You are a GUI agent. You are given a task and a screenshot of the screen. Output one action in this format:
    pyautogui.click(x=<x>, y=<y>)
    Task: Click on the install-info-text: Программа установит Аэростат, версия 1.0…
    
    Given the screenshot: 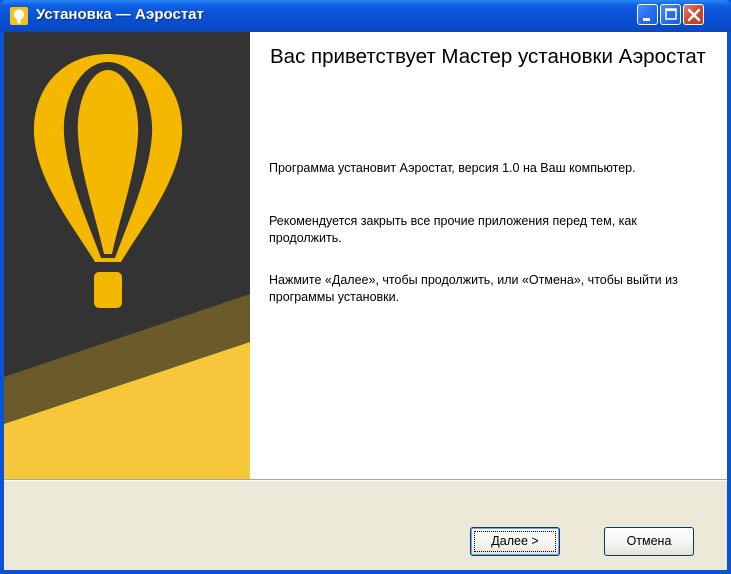 What is the action you would take?
    pyautogui.click(x=452, y=168)
    